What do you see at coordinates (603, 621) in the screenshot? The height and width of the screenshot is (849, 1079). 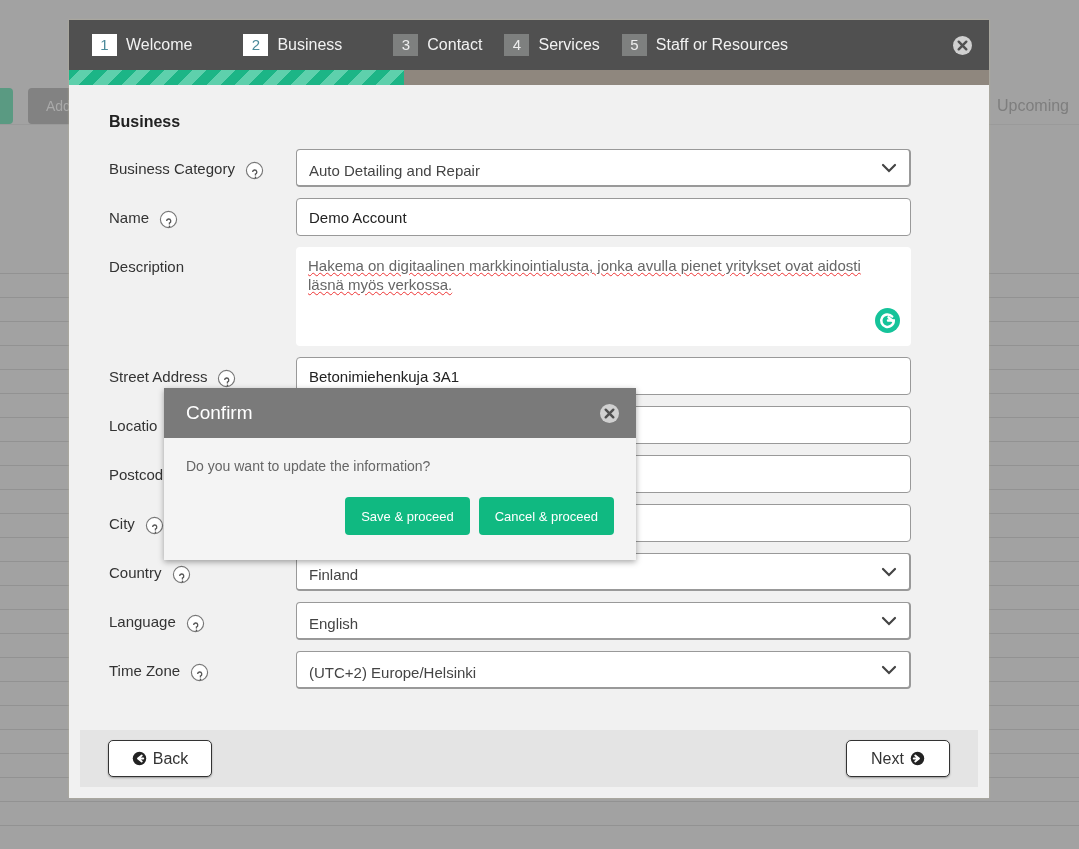 I see `select-field: English` at bounding box center [603, 621].